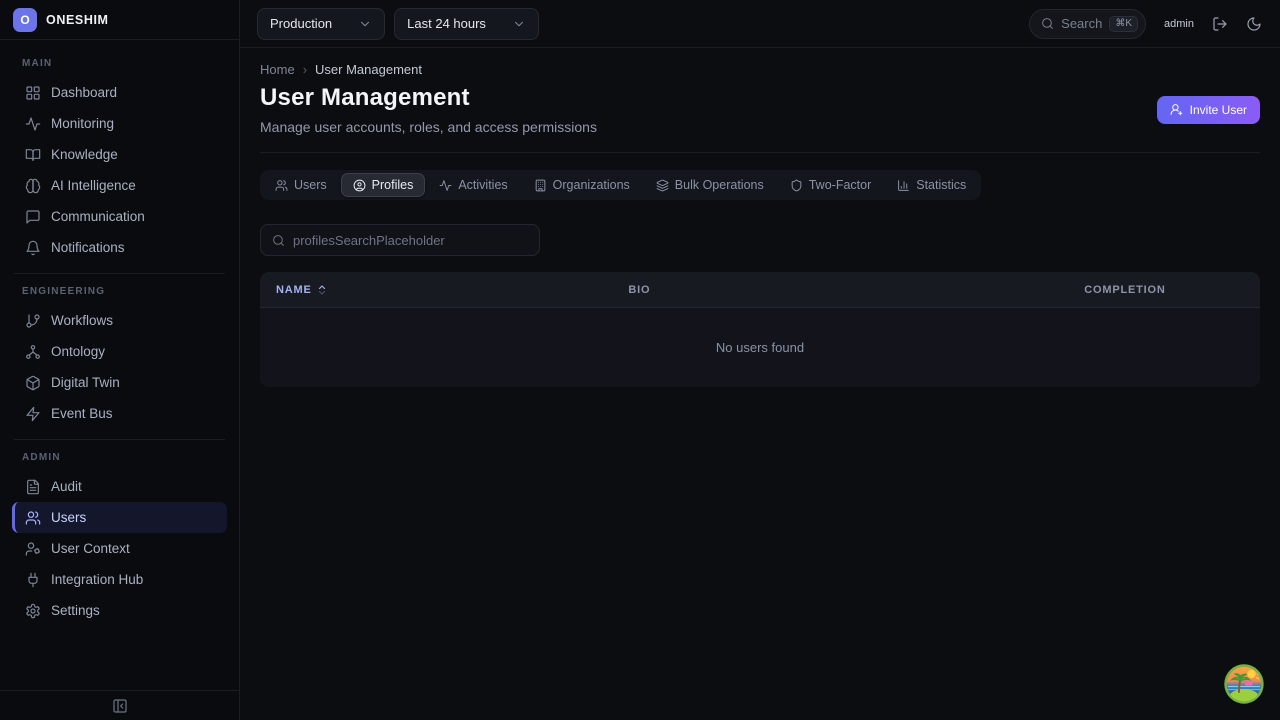 This screenshot has width=1280, height=720. Describe the element at coordinates (1082, 23) in the screenshot. I see `search-label: Search` at that location.